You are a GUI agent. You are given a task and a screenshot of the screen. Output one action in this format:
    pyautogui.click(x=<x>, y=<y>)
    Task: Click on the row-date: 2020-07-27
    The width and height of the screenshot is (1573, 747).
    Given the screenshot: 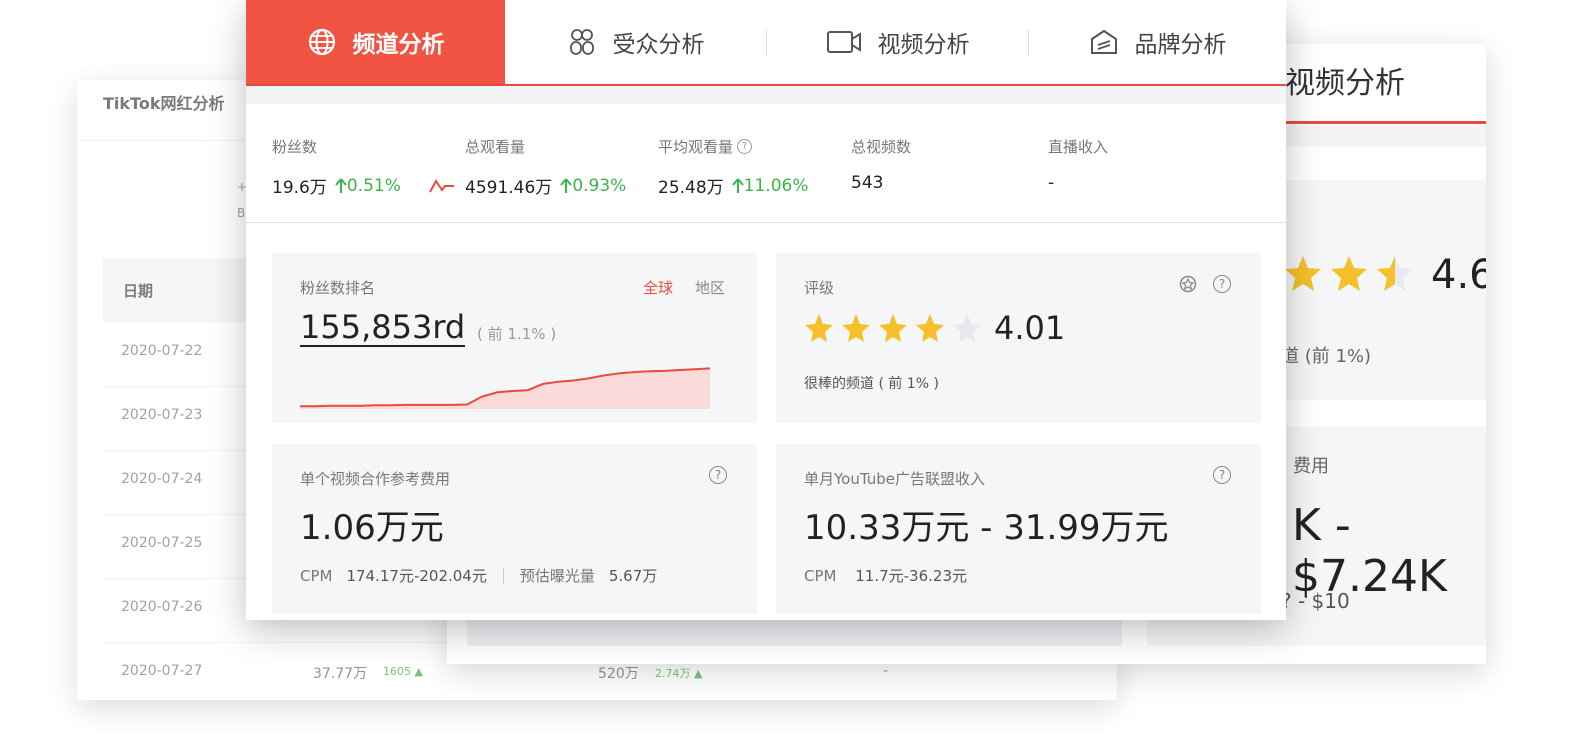 What is the action you would take?
    pyautogui.click(x=162, y=671)
    